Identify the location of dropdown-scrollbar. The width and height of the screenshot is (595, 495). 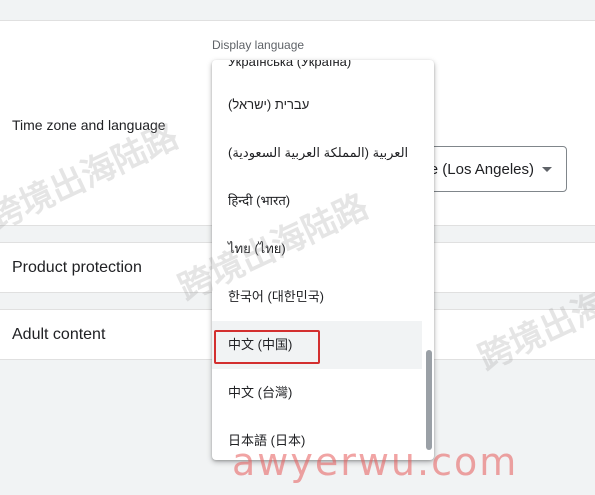
(429, 400).